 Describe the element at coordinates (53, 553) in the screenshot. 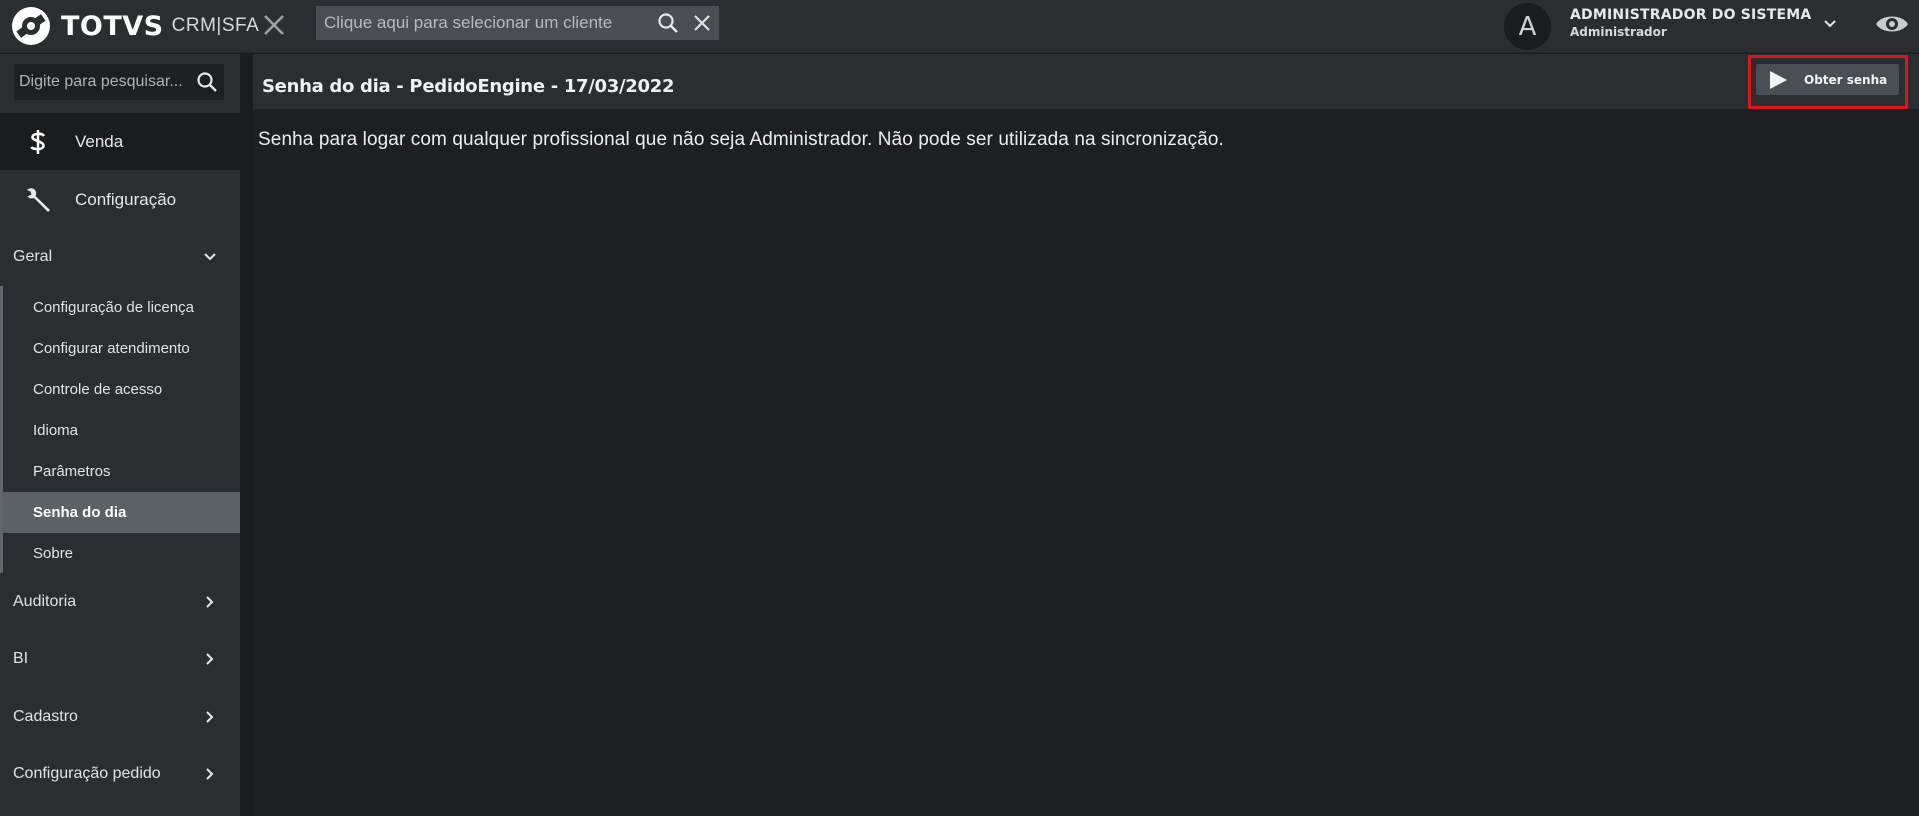

I see `sidebar-item-label: Sobre` at that location.